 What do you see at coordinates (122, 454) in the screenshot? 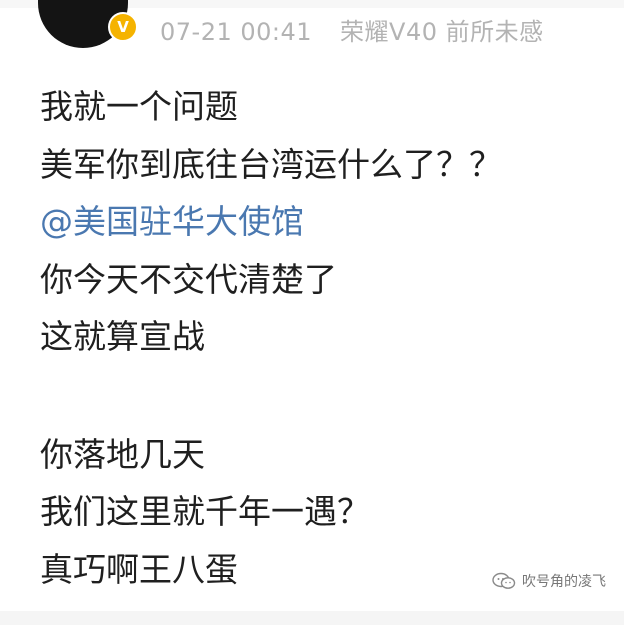
I see `post-line: 你落地几天` at bounding box center [122, 454].